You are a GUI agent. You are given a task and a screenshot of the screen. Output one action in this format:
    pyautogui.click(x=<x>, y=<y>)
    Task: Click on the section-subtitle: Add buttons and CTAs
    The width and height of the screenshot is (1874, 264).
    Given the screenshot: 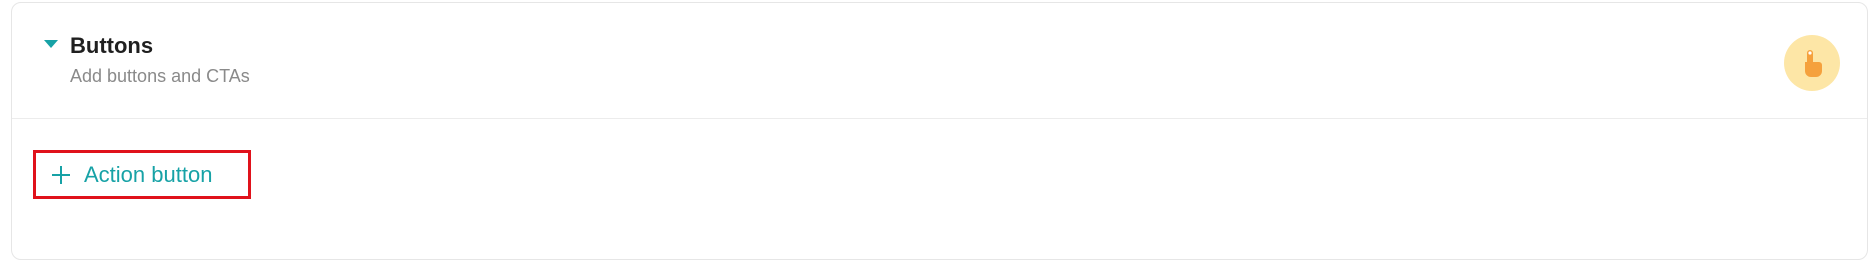 What is the action you would take?
    pyautogui.click(x=160, y=76)
    